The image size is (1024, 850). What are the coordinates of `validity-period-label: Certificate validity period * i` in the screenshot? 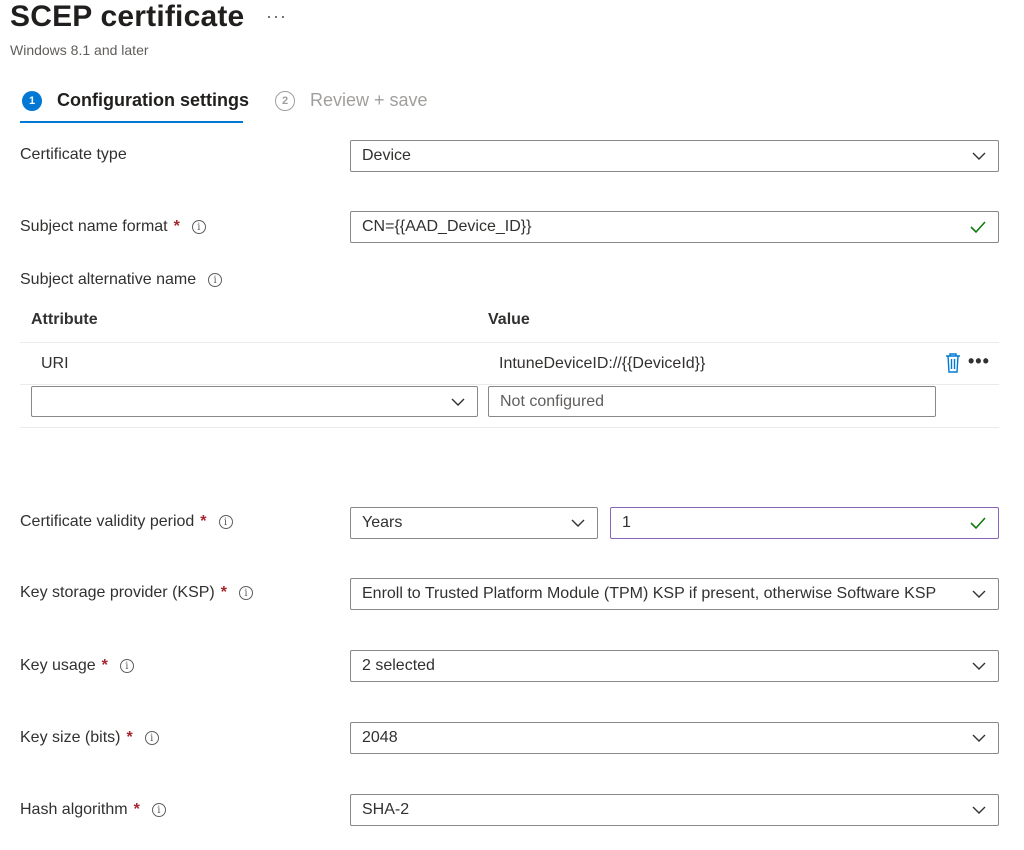 It's located at (126, 522).